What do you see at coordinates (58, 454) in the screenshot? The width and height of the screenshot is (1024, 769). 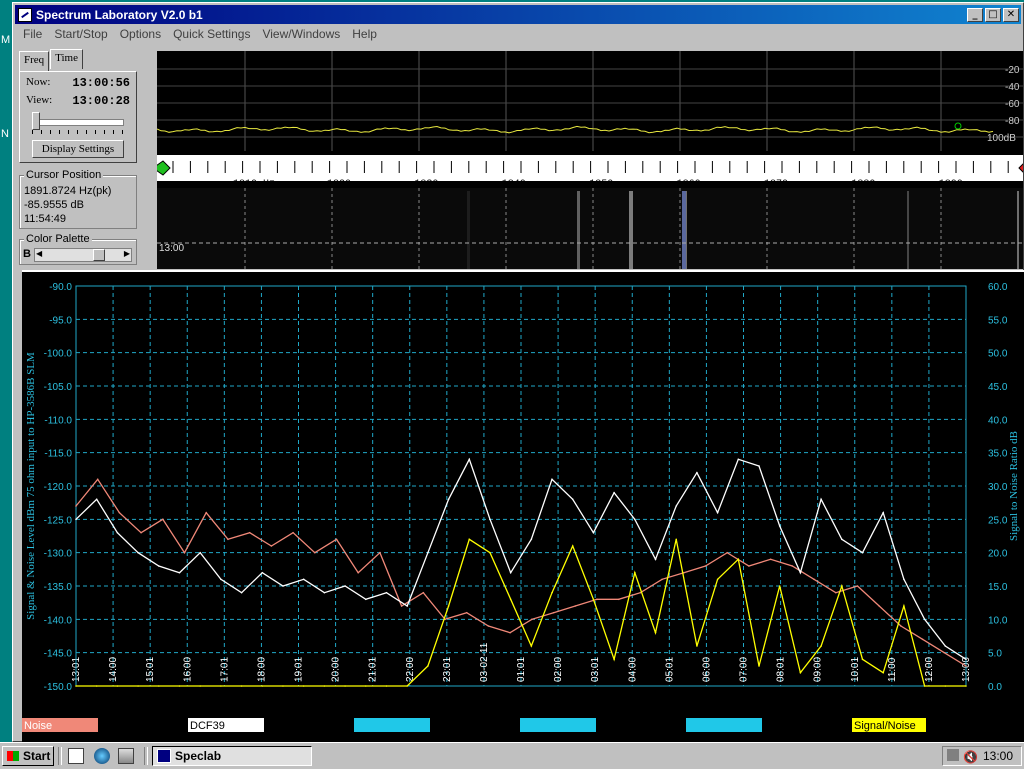 I see `left-y-tick-label: -115.0` at bounding box center [58, 454].